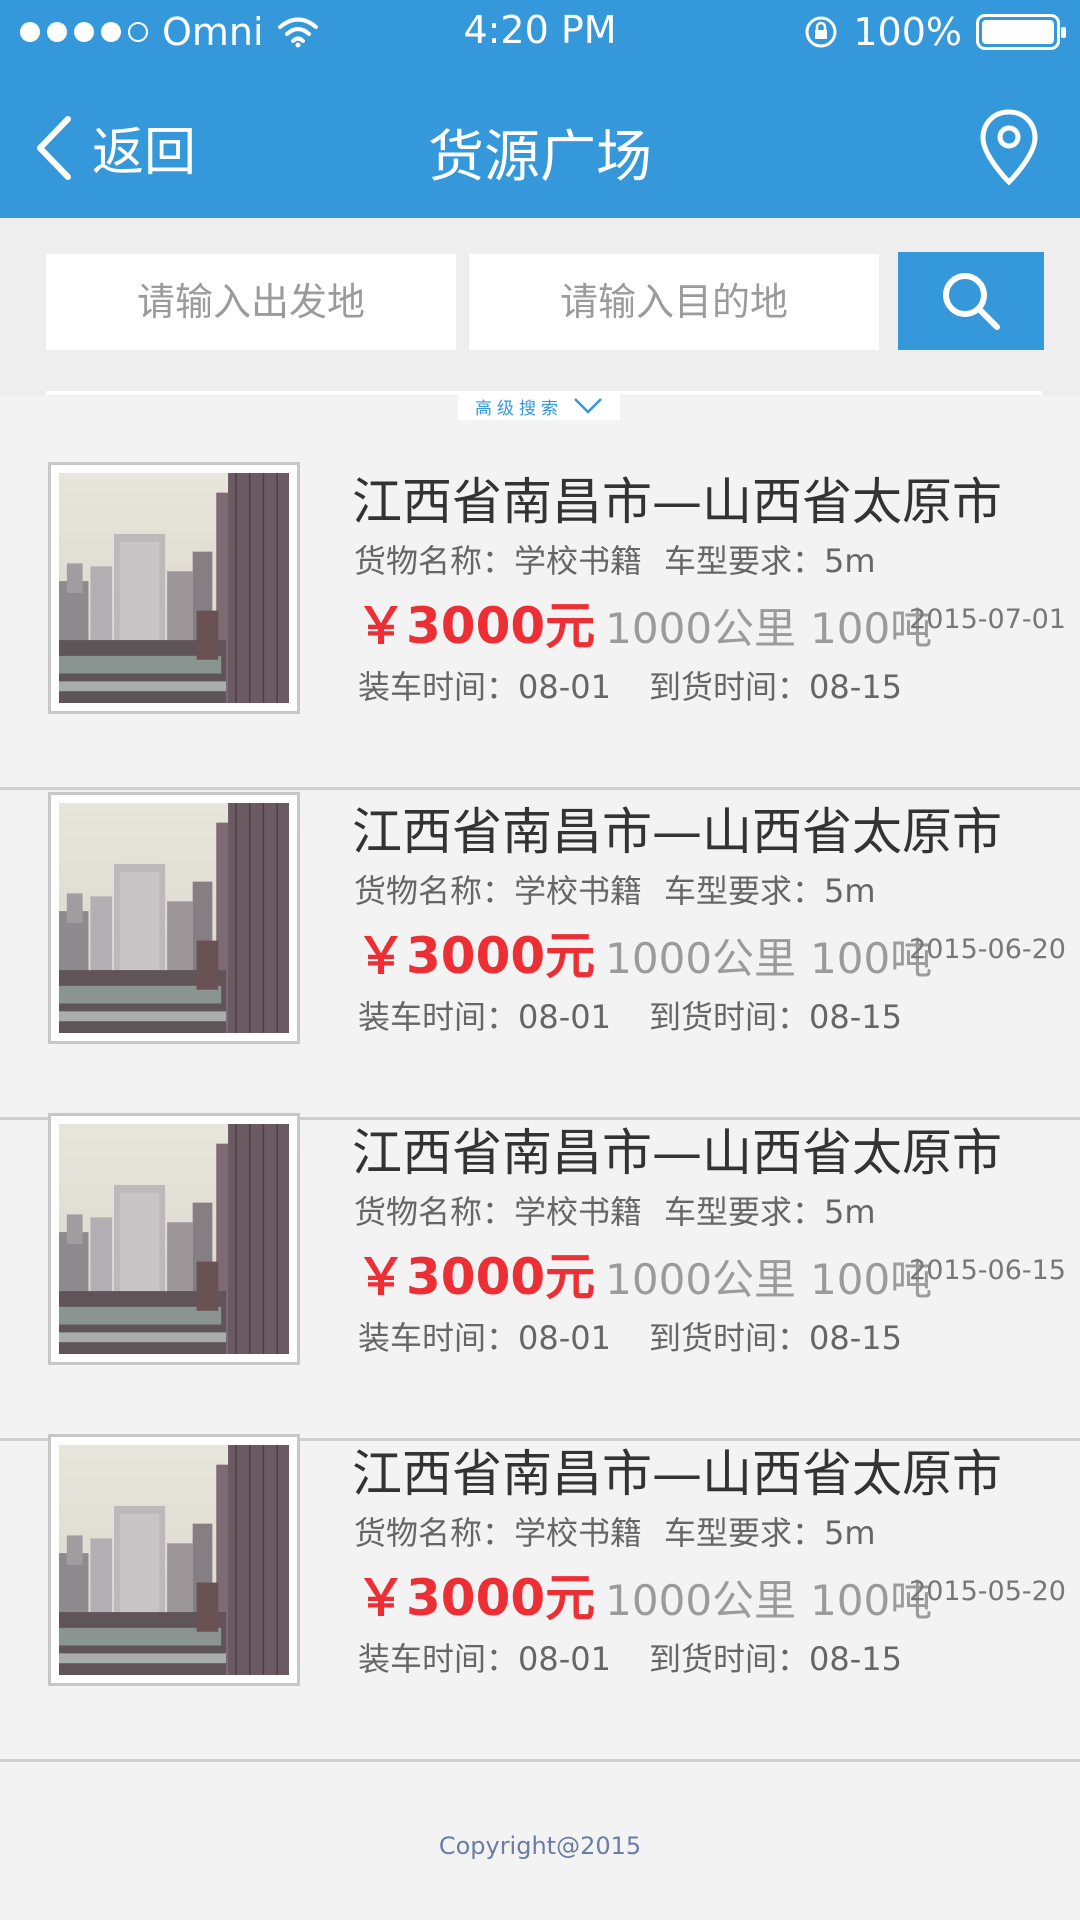 The image size is (1080, 1920). Describe the element at coordinates (987, 949) in the screenshot. I see `listing-date: 2015-06-20` at that location.